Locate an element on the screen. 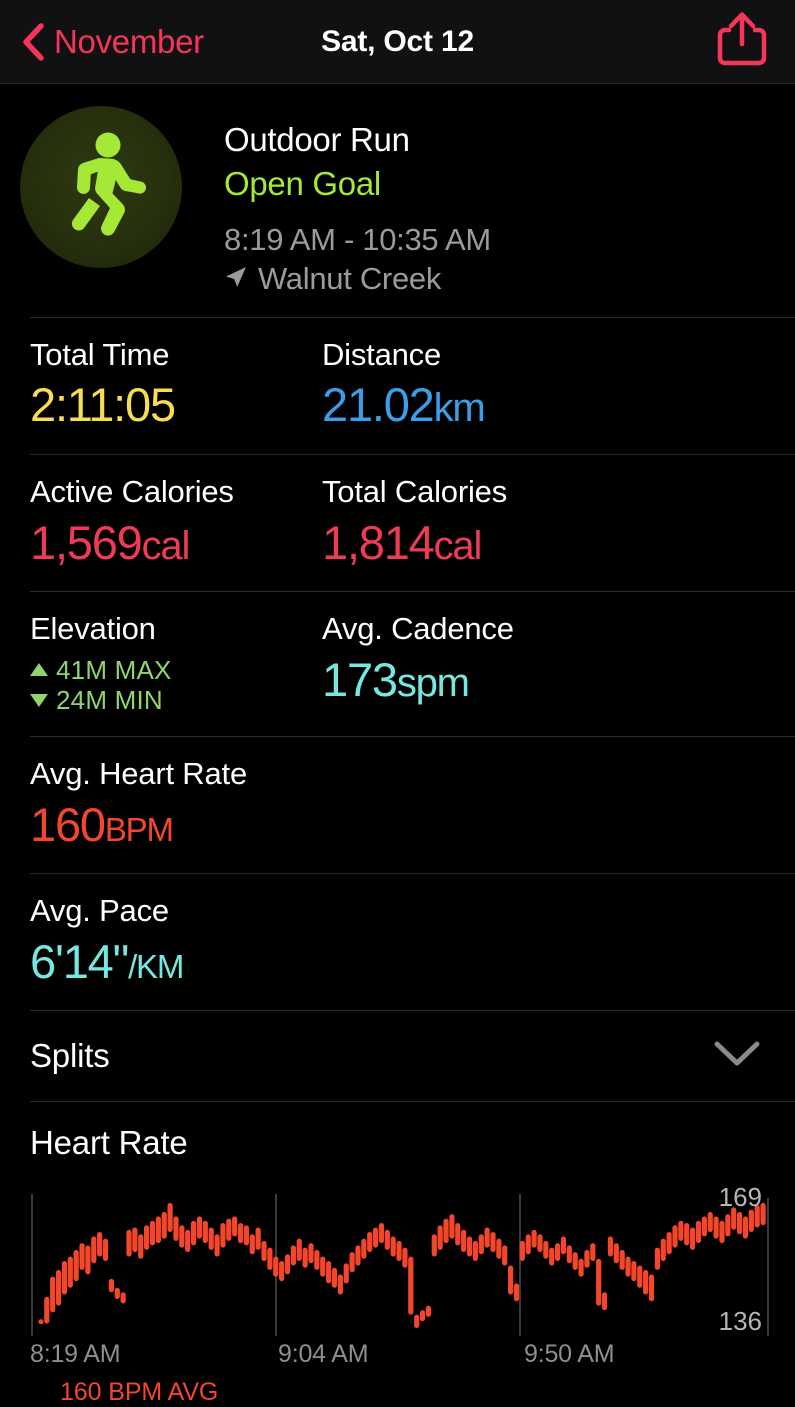  stat-row-avg-pace: Avg. Pace 6'14"/KM is located at coordinates (412, 941).